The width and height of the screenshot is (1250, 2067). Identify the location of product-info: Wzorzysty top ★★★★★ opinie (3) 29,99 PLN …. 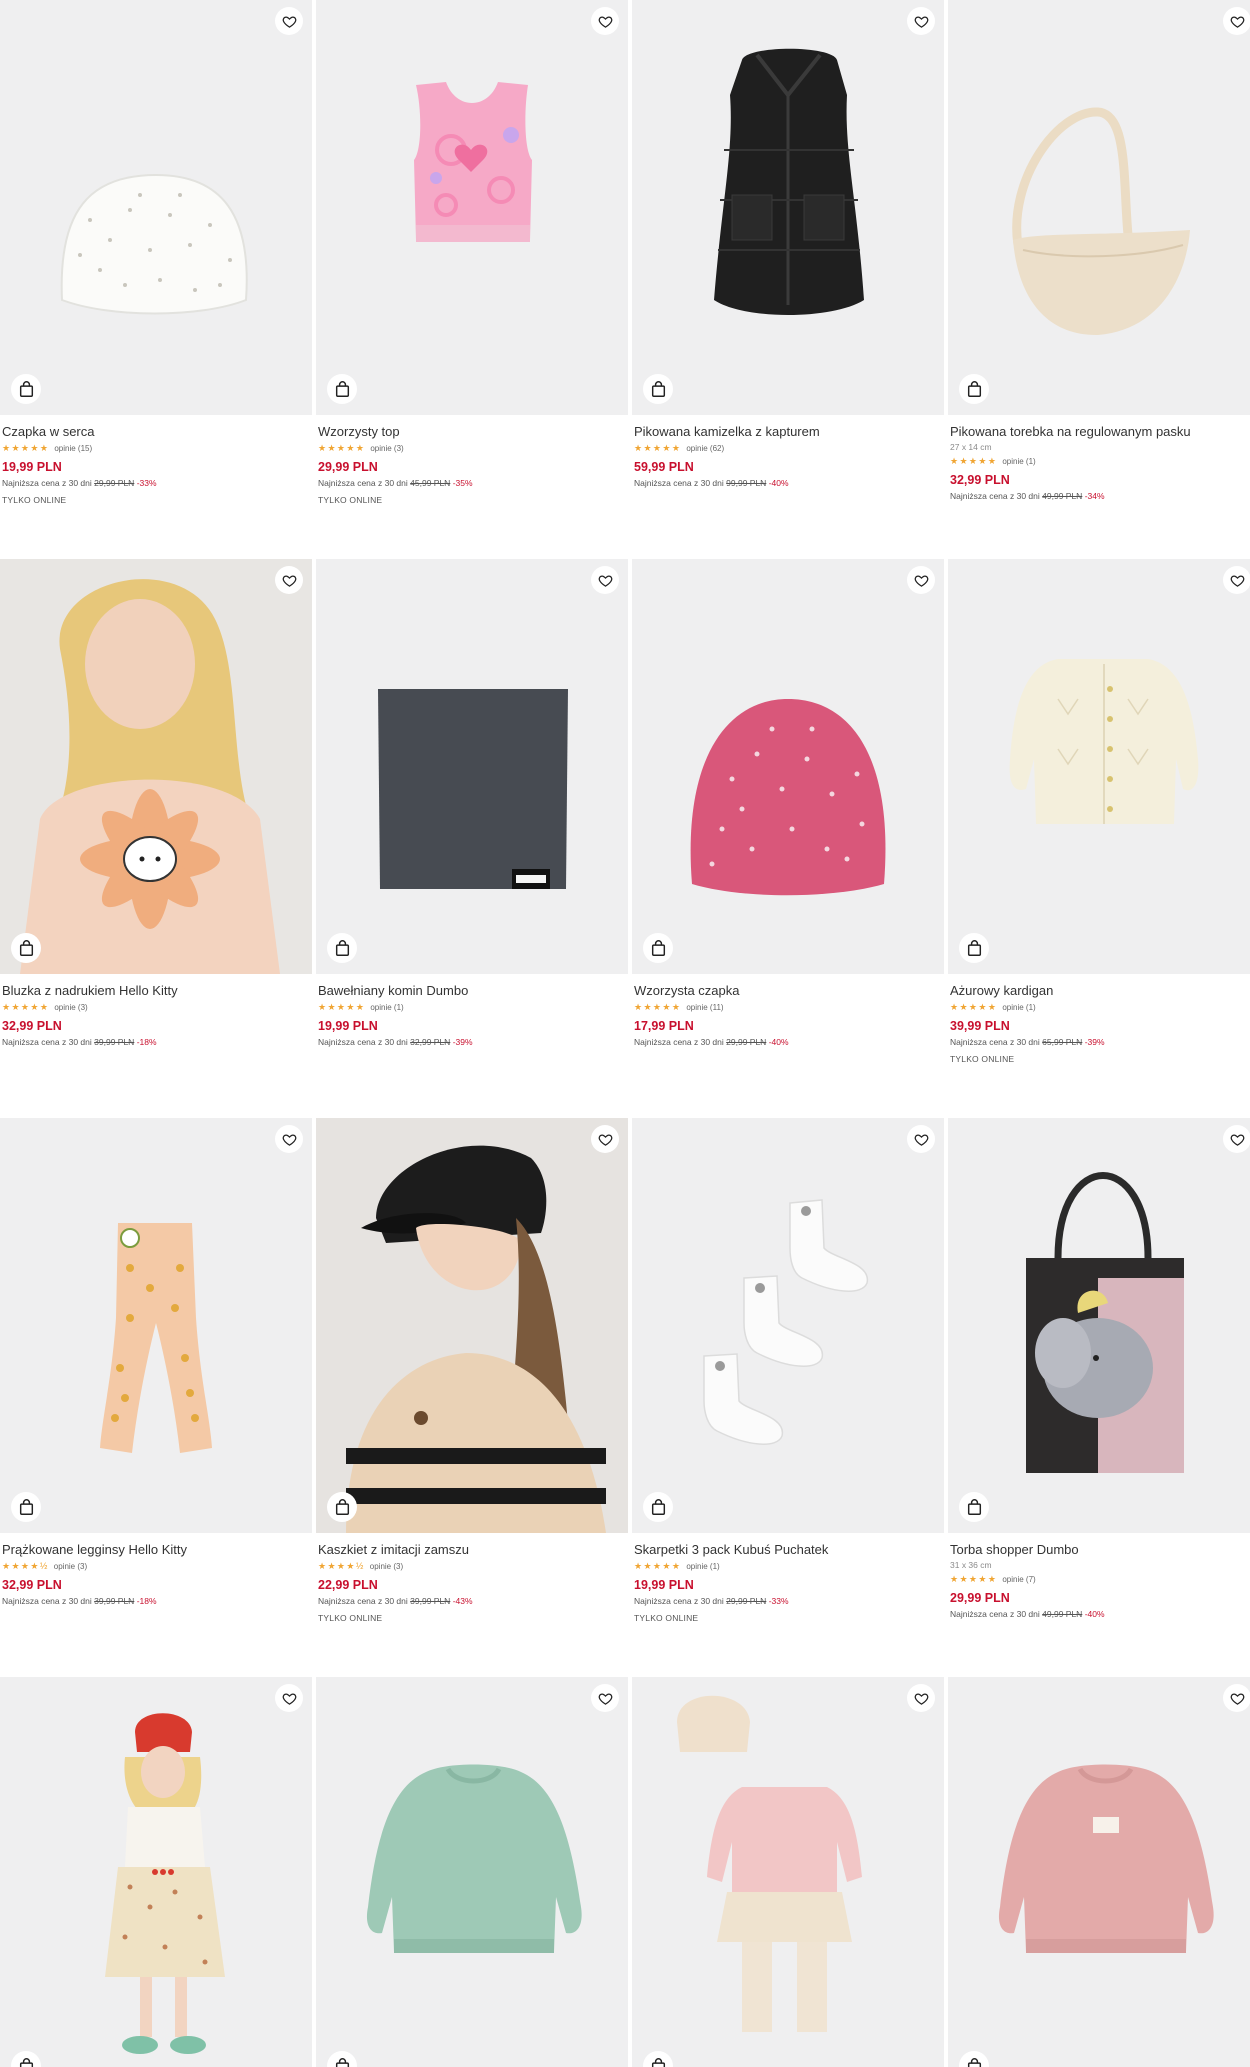
(471, 464).